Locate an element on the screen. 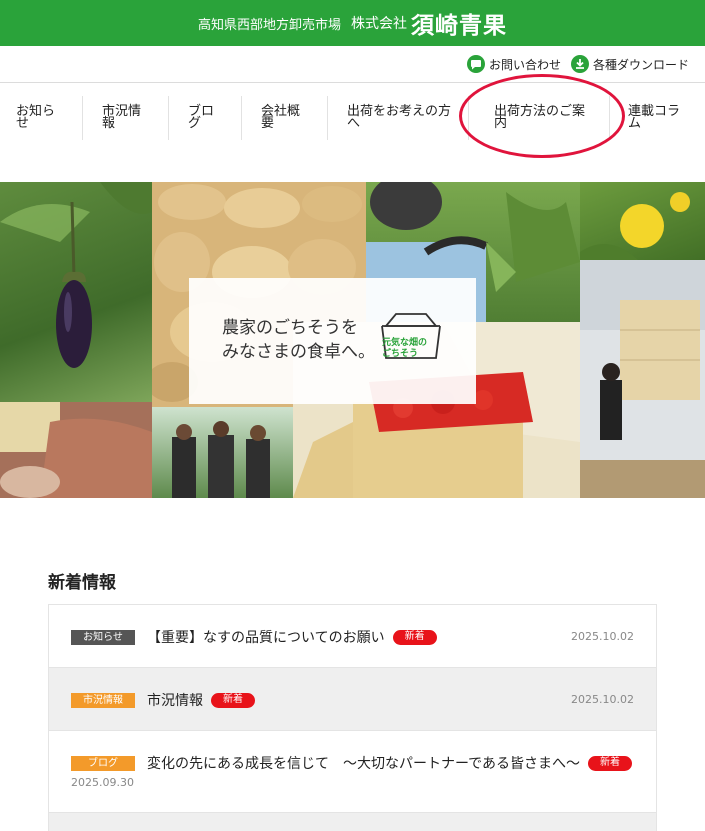 The width and height of the screenshot is (705, 831). news-date: 2025.09.30 is located at coordinates (102, 782).